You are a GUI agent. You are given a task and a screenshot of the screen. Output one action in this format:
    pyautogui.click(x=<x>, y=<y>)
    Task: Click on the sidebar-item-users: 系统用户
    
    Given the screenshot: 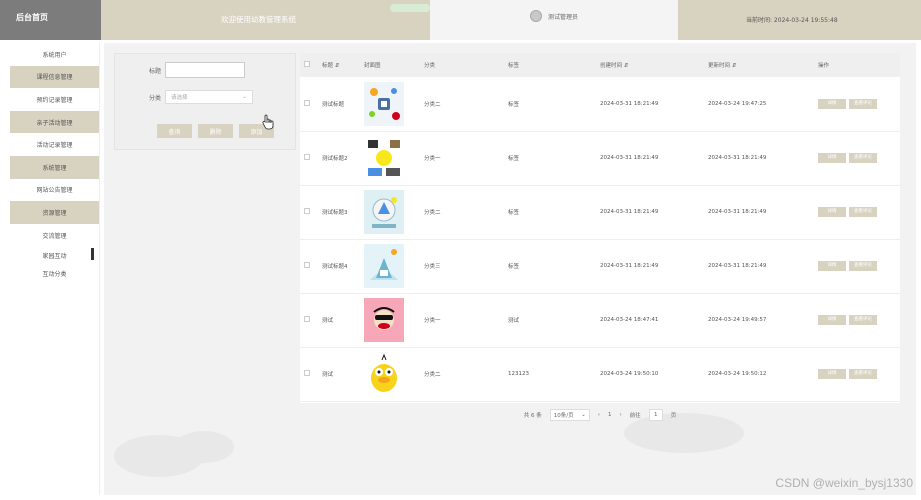 What is the action you would take?
    pyautogui.click(x=54, y=54)
    